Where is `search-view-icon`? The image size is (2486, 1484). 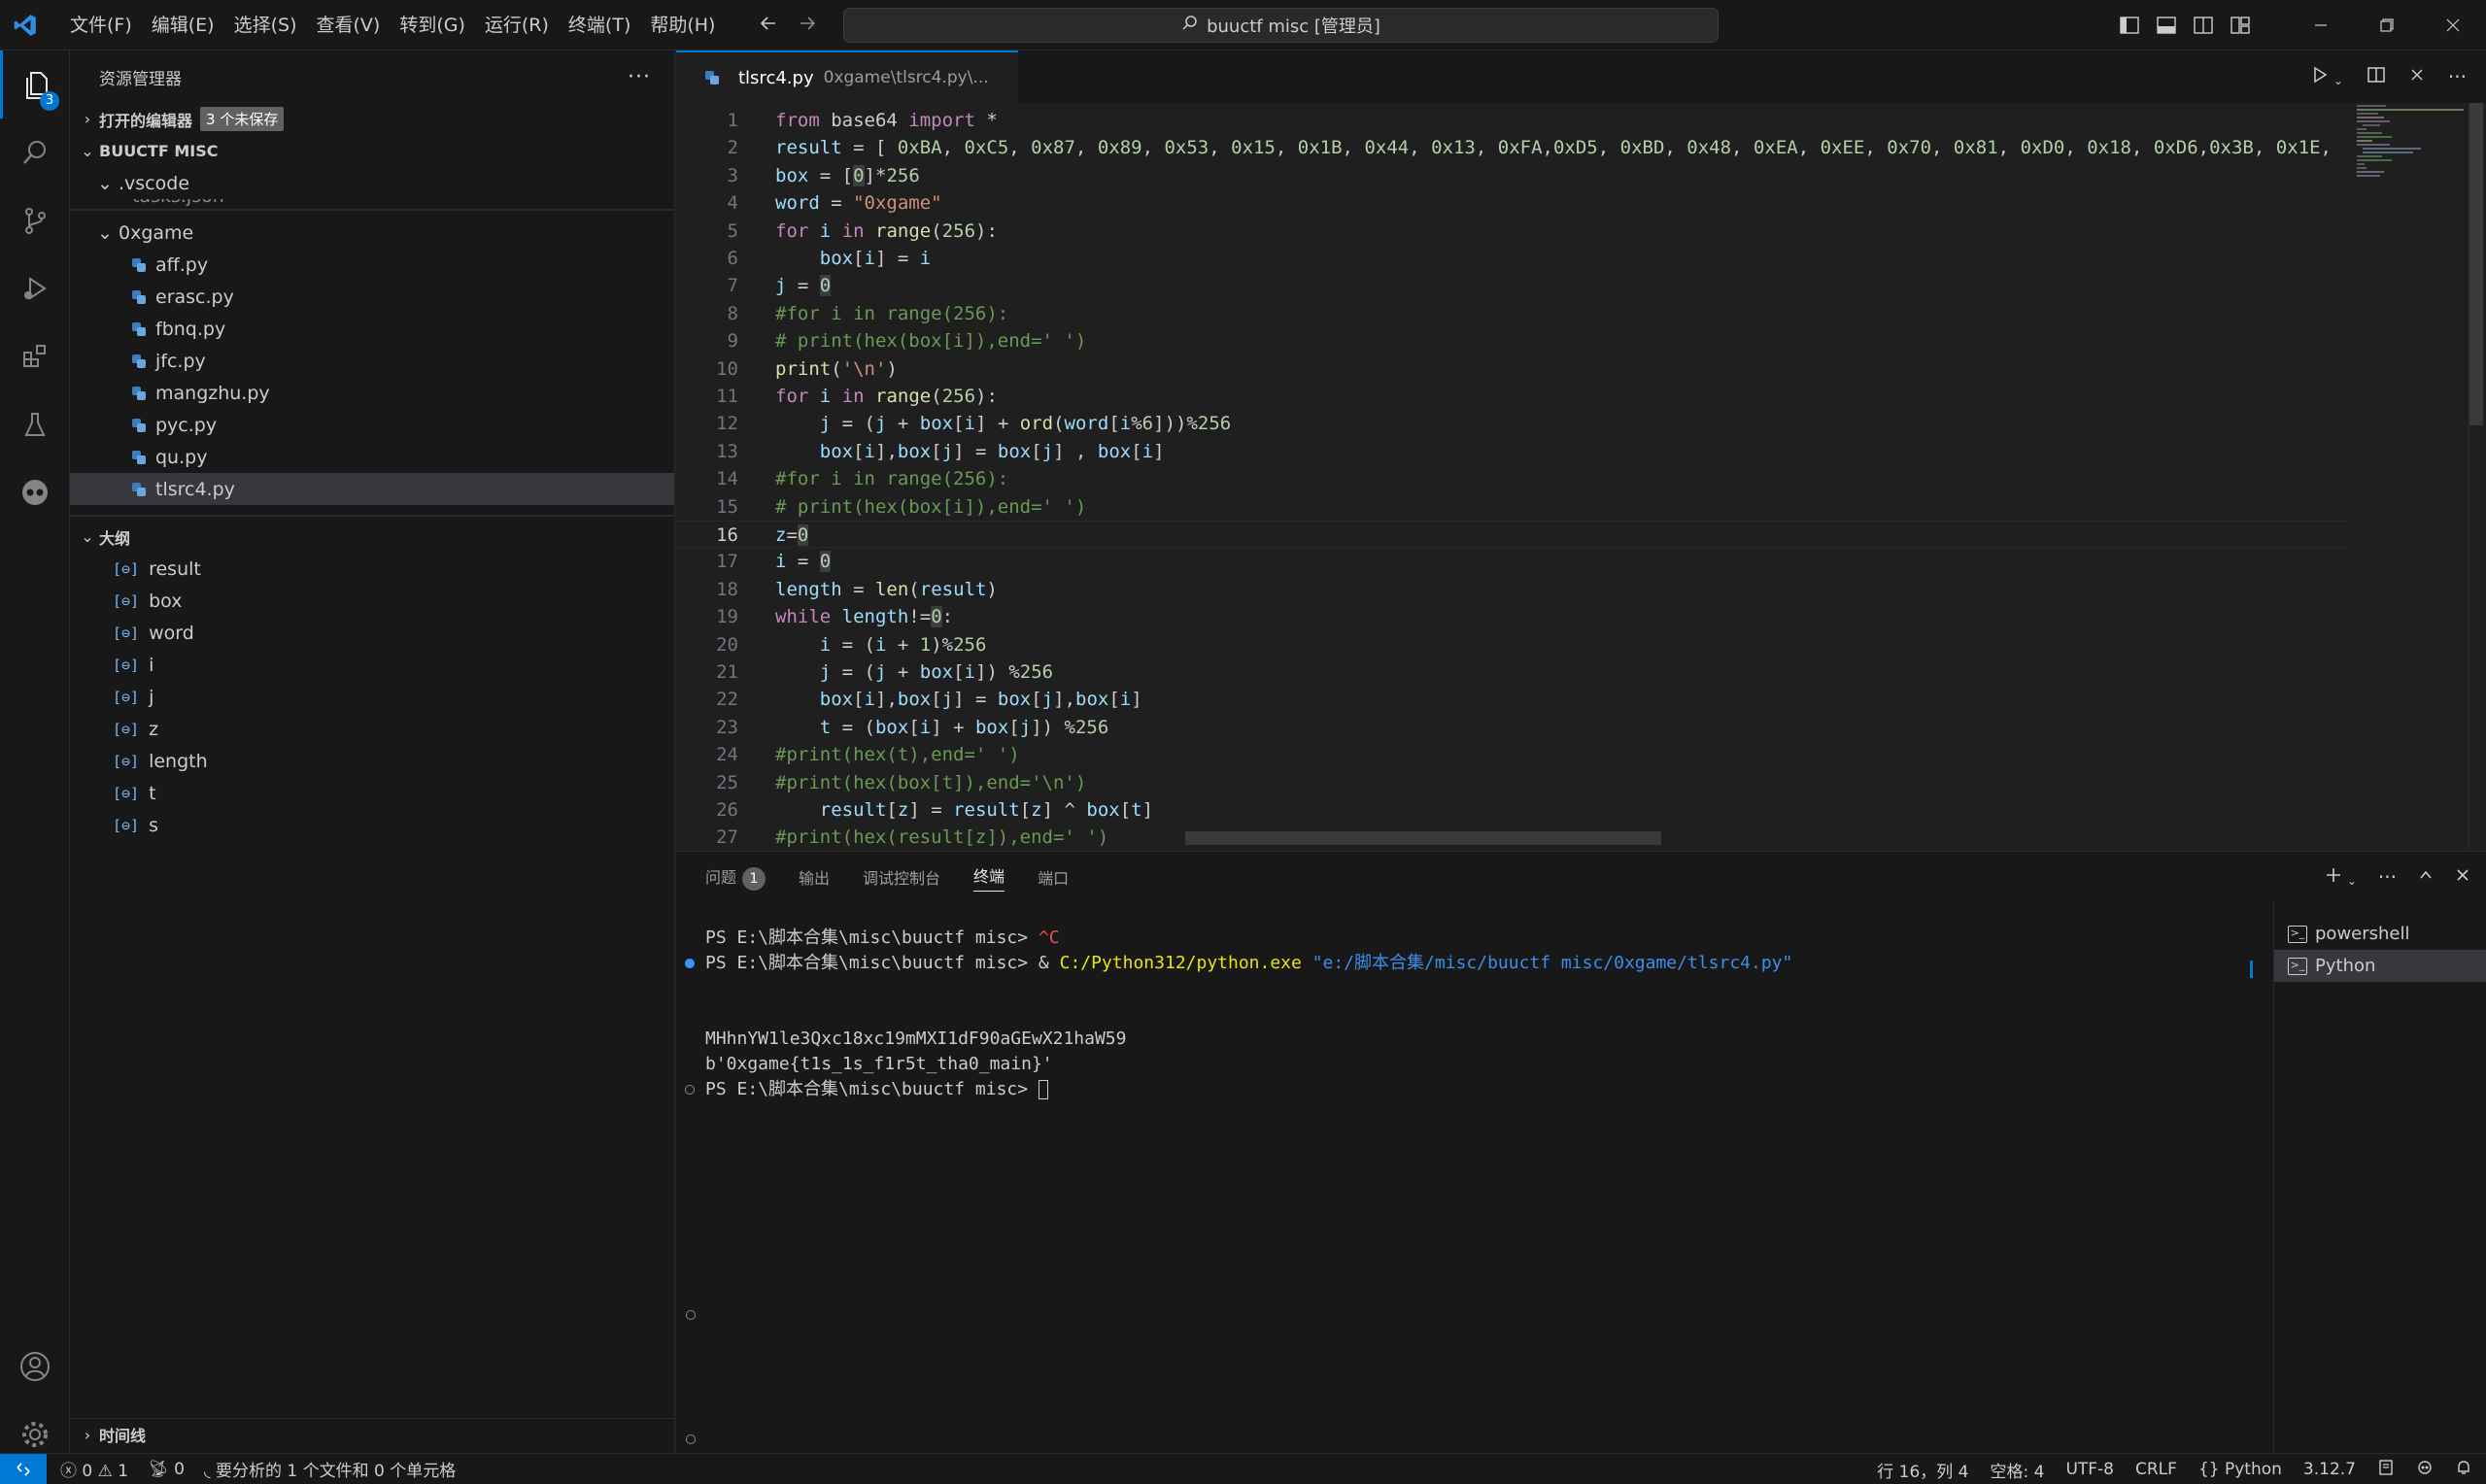 search-view-icon is located at coordinates (35, 152).